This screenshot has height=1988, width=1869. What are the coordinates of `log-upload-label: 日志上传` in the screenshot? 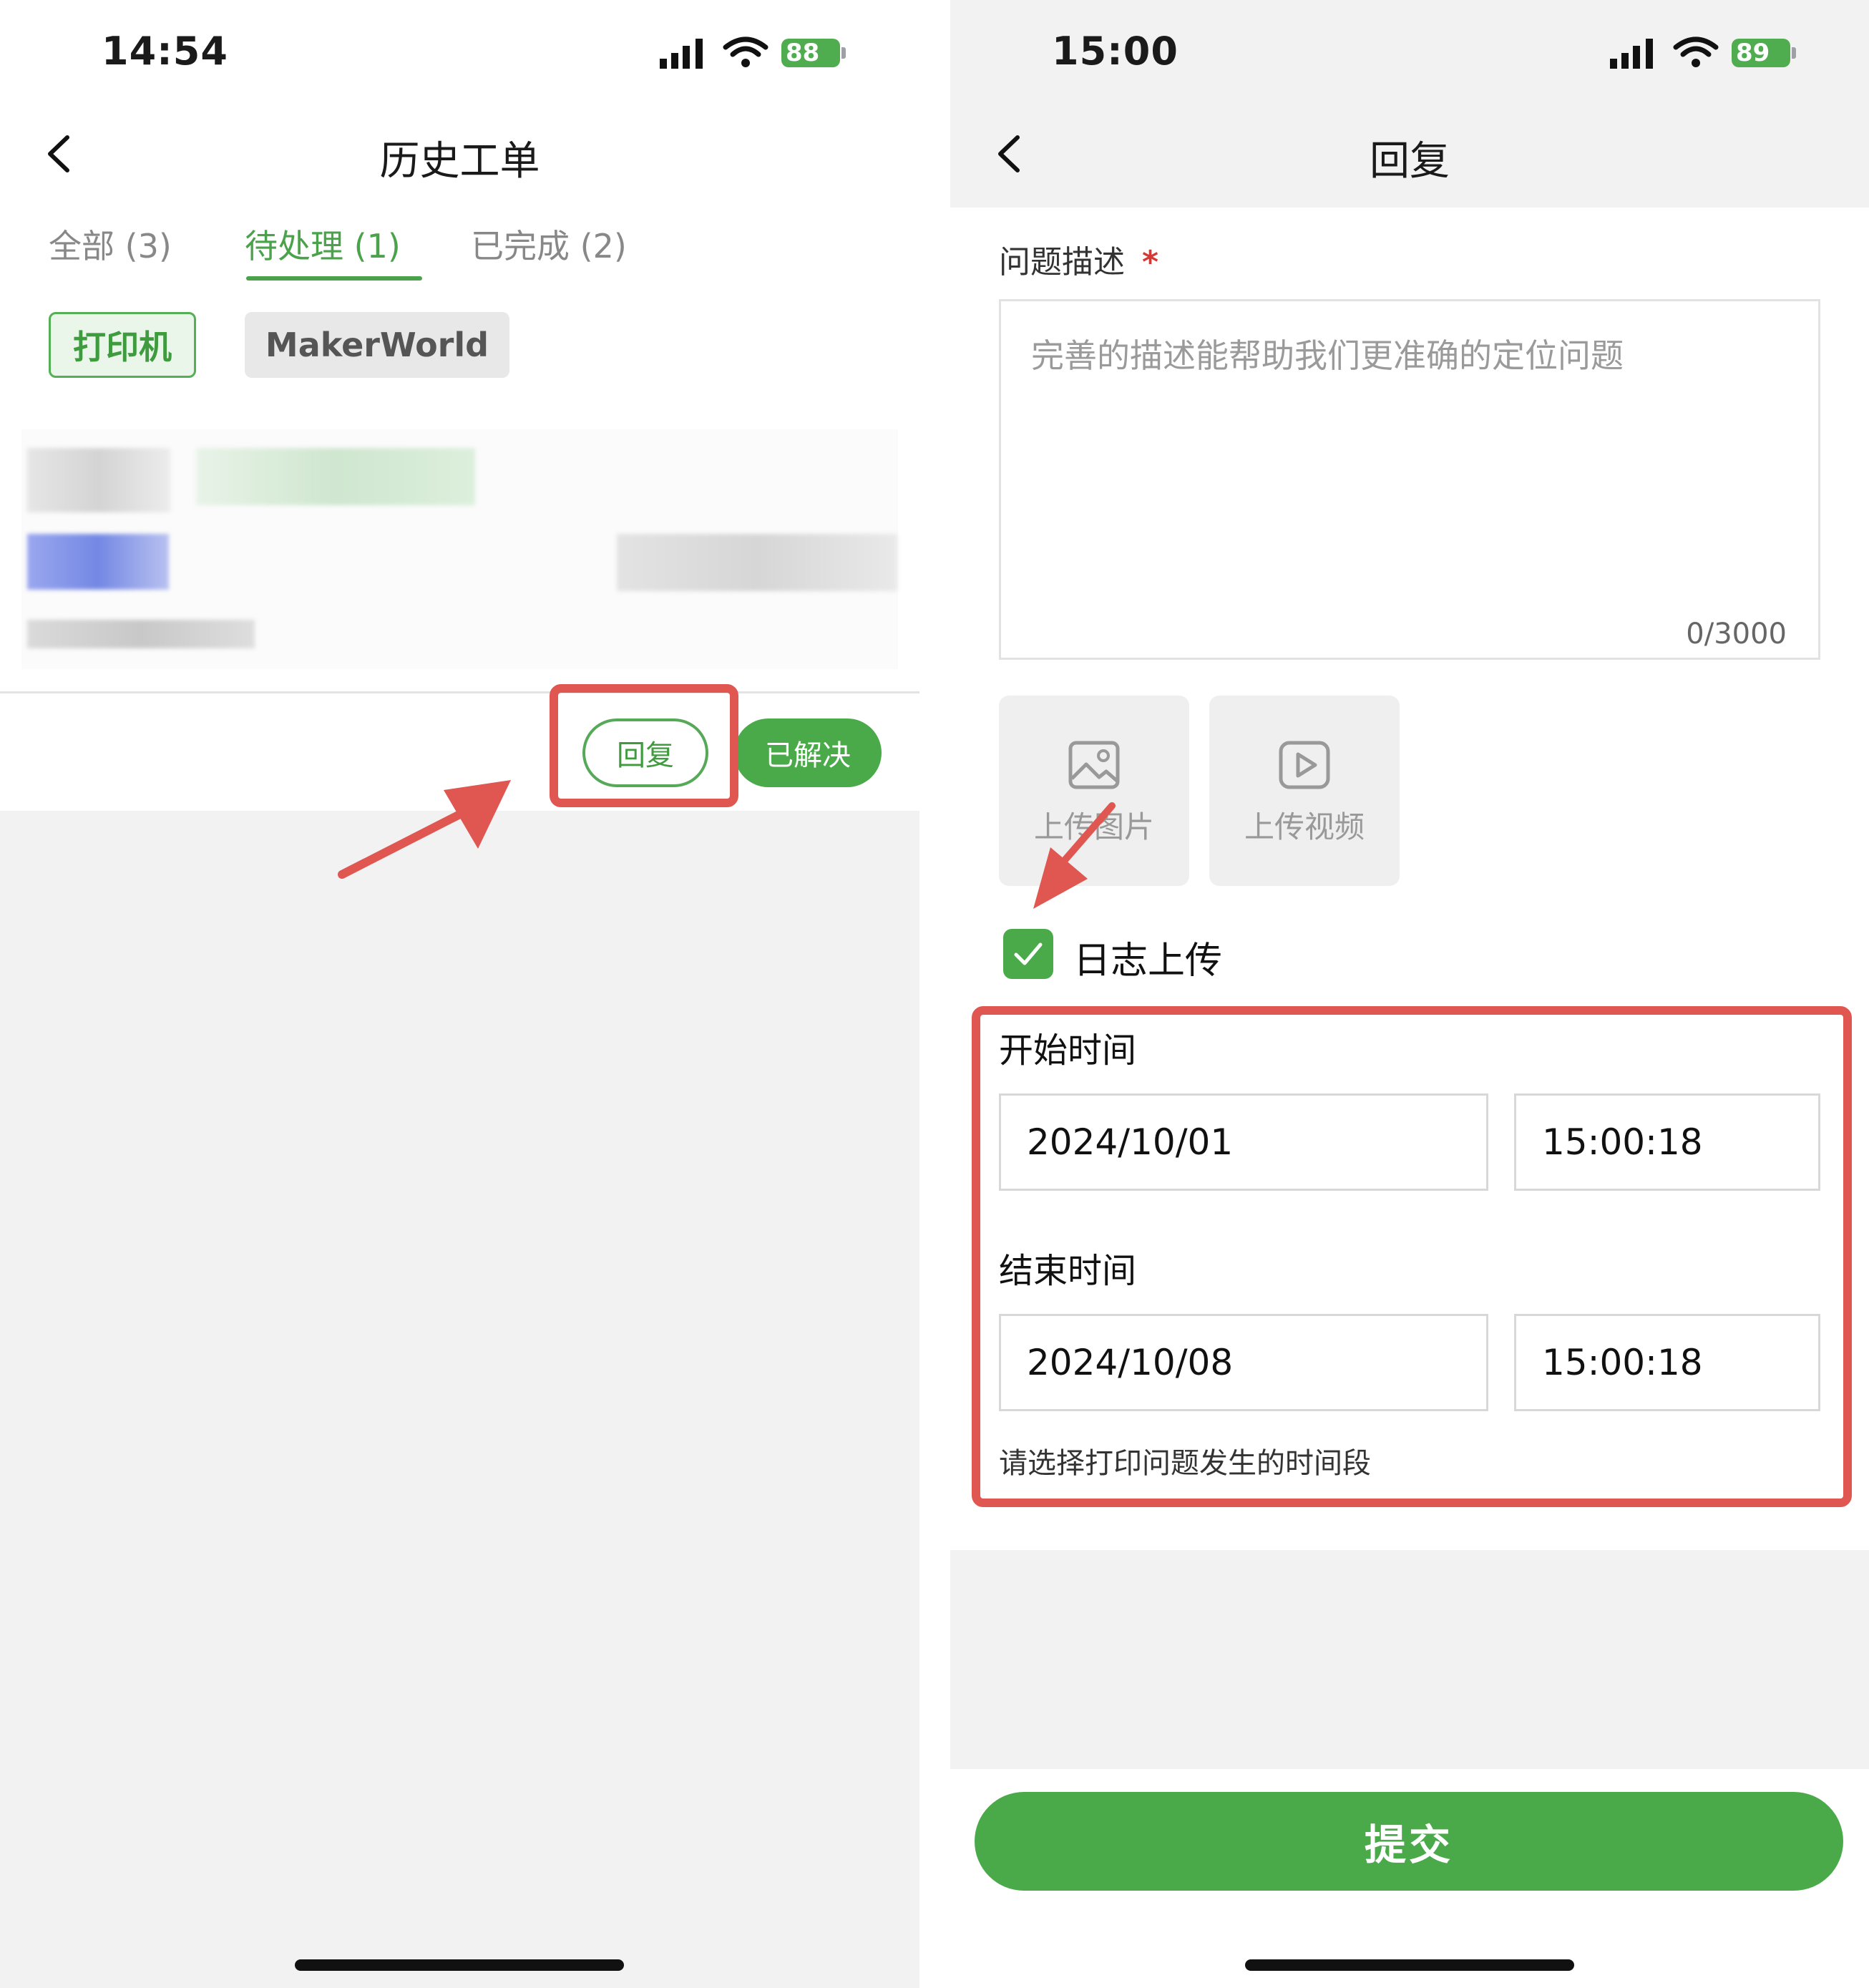 It's located at (1148, 961).